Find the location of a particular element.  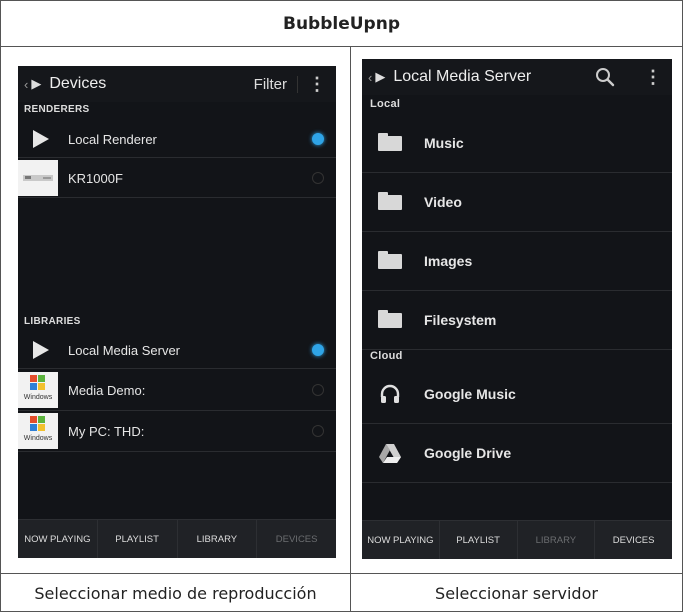

library-name: Media Demo: is located at coordinates (107, 390).